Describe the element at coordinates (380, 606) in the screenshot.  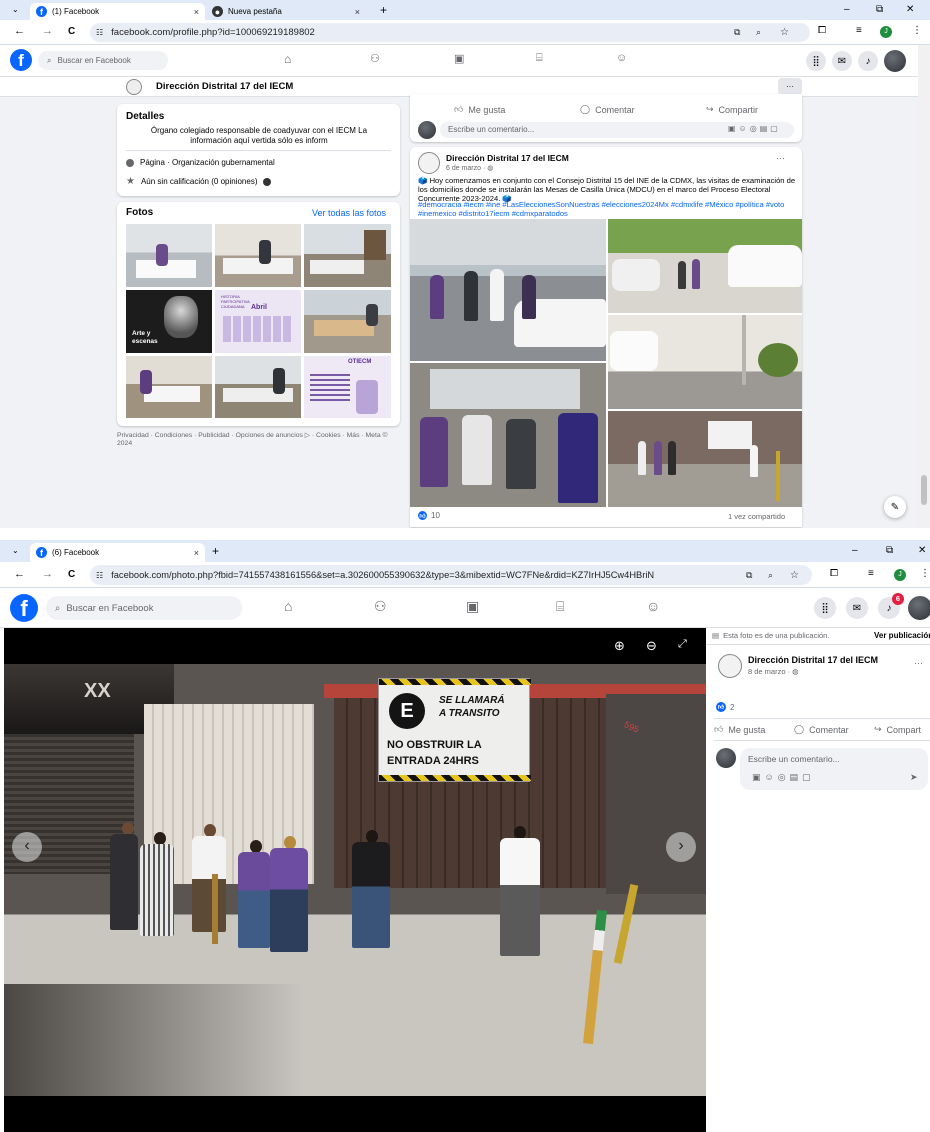
I see `friends-icon: ⚇` at that location.